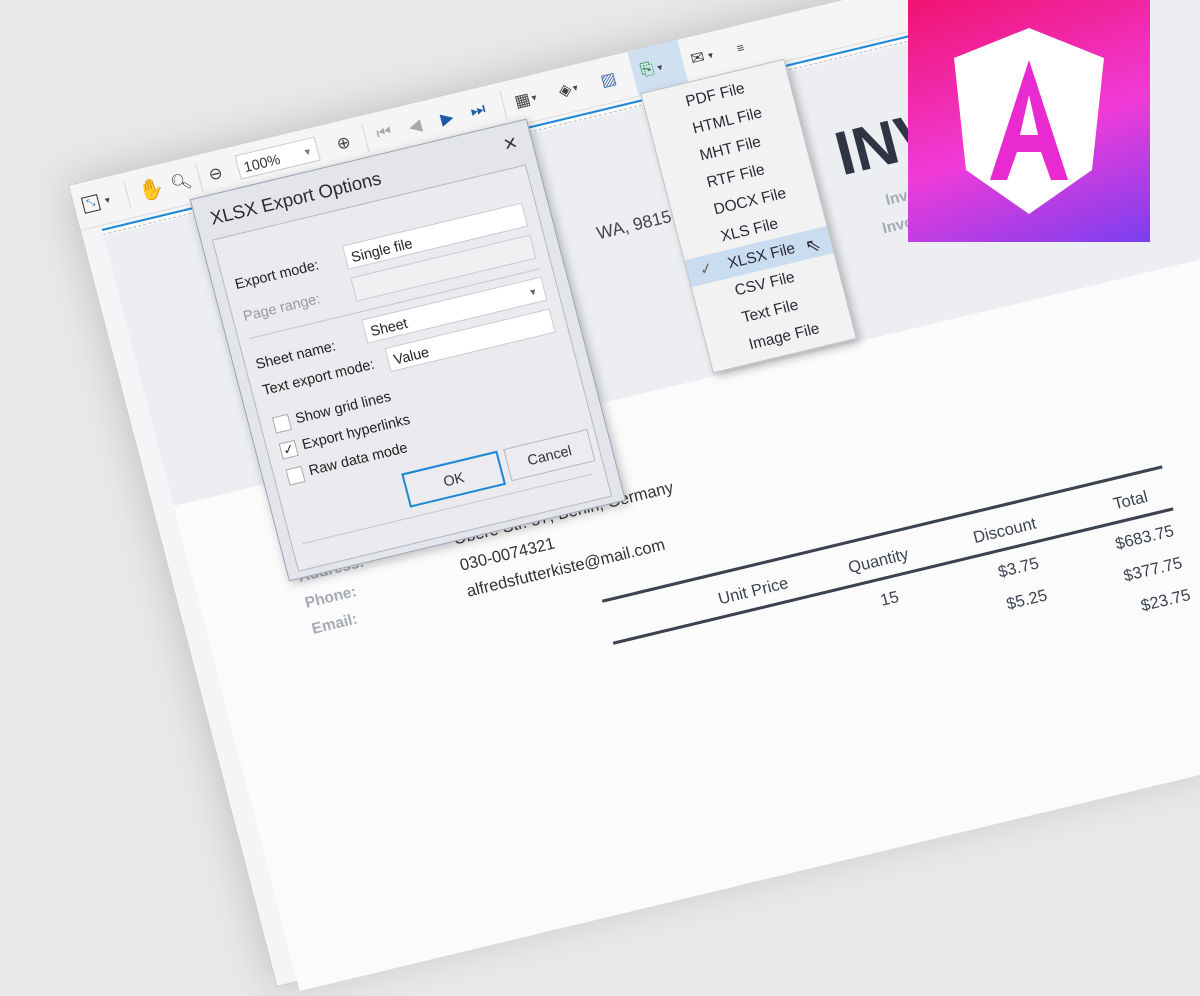 The image size is (1200, 996). I want to click on angular-logo, so click(1029, 121).